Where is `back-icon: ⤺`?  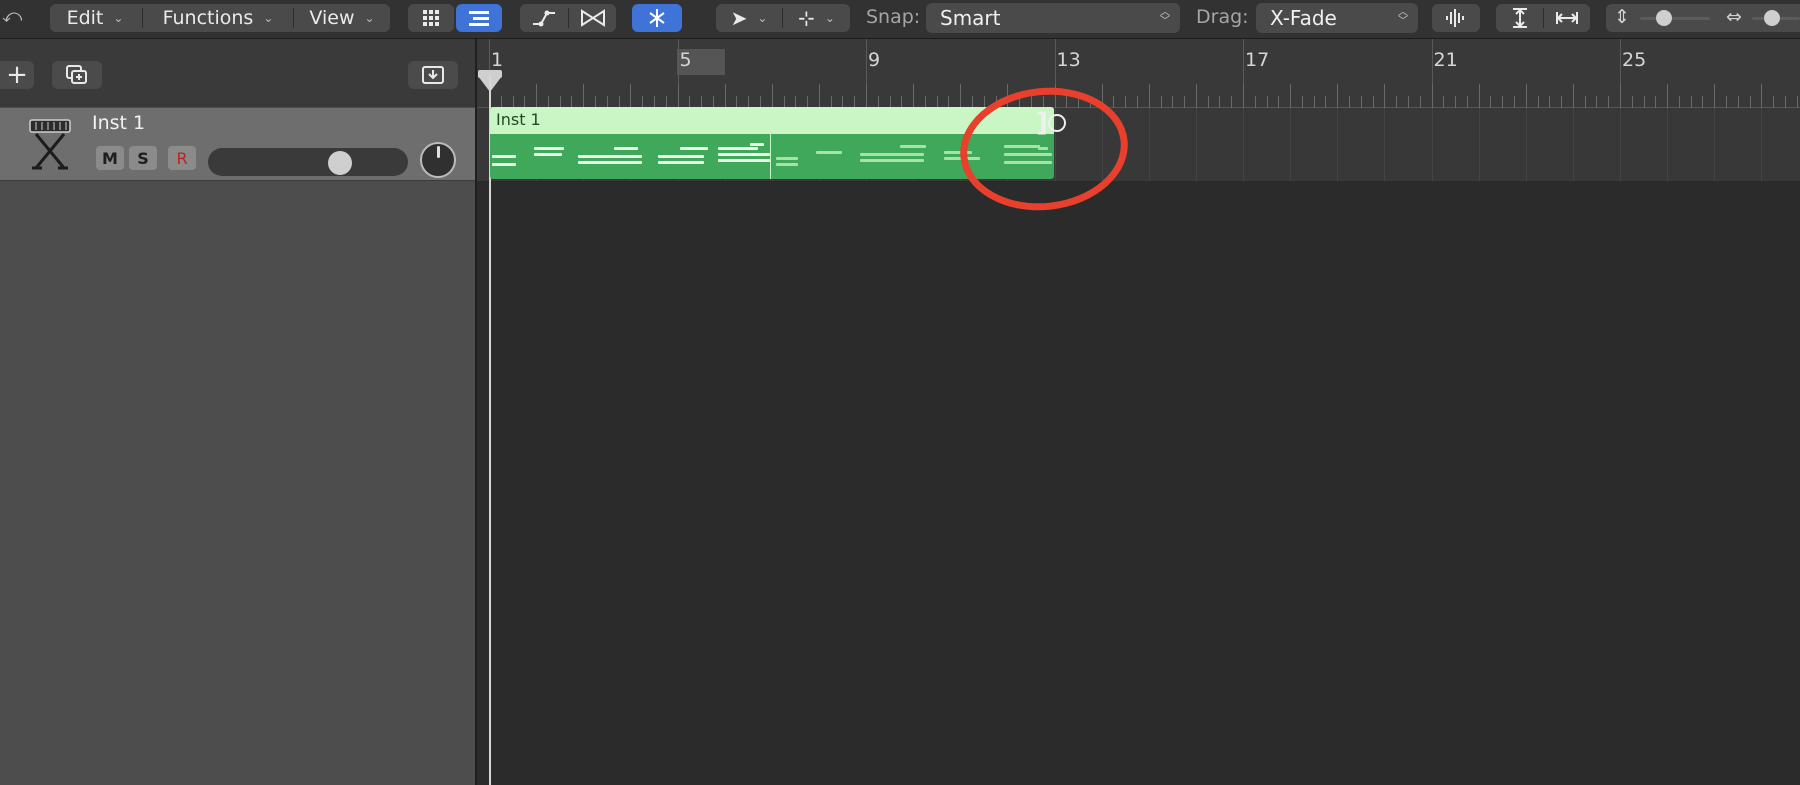
back-icon: ⤺ is located at coordinates (12, 16).